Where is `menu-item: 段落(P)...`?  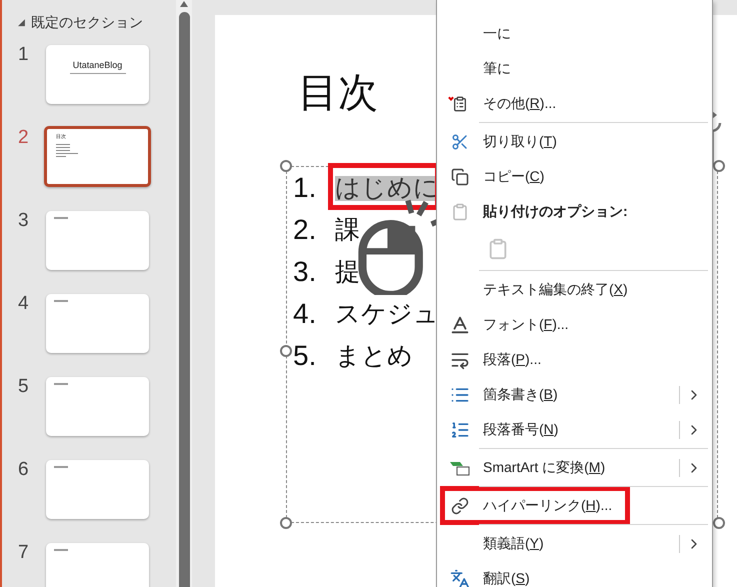 menu-item: 段落(P)... is located at coordinates (574, 359).